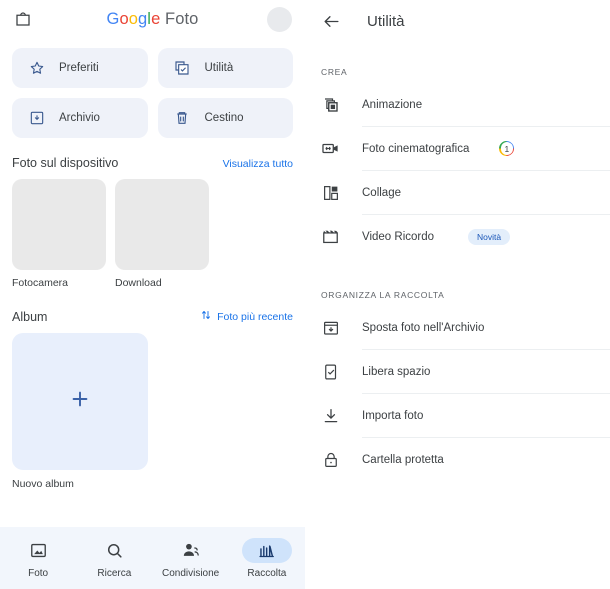 The width and height of the screenshot is (610, 589). What do you see at coordinates (330, 104) in the screenshot?
I see `animation-icon` at bounding box center [330, 104].